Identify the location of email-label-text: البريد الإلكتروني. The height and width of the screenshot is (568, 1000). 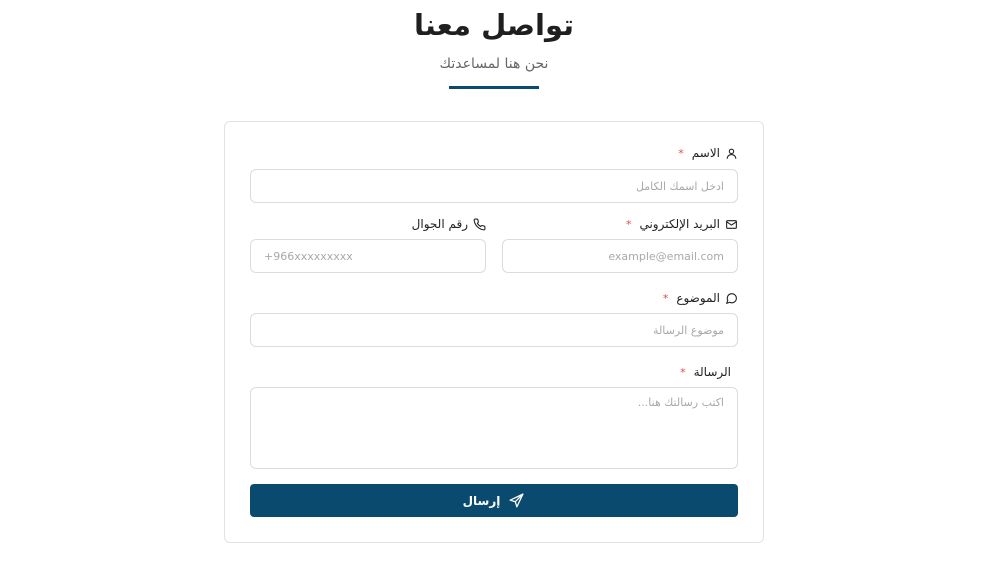
(679, 224).